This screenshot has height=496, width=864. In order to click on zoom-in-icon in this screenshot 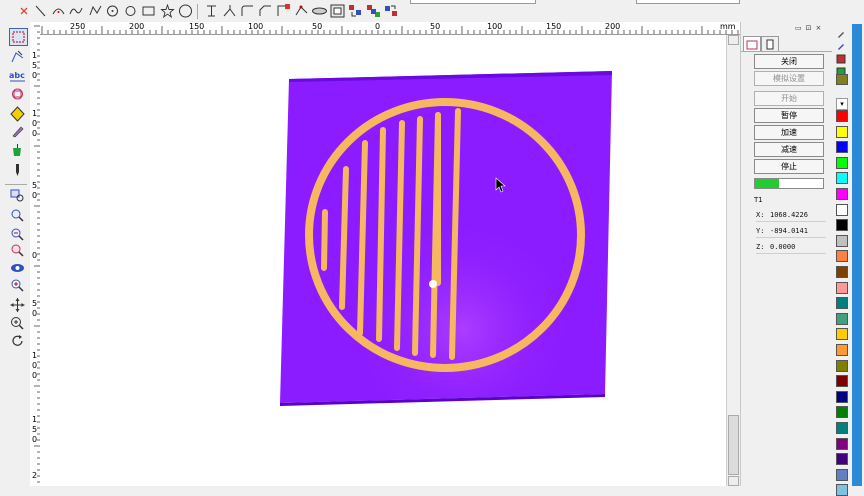, I will do `click(17, 215)`.